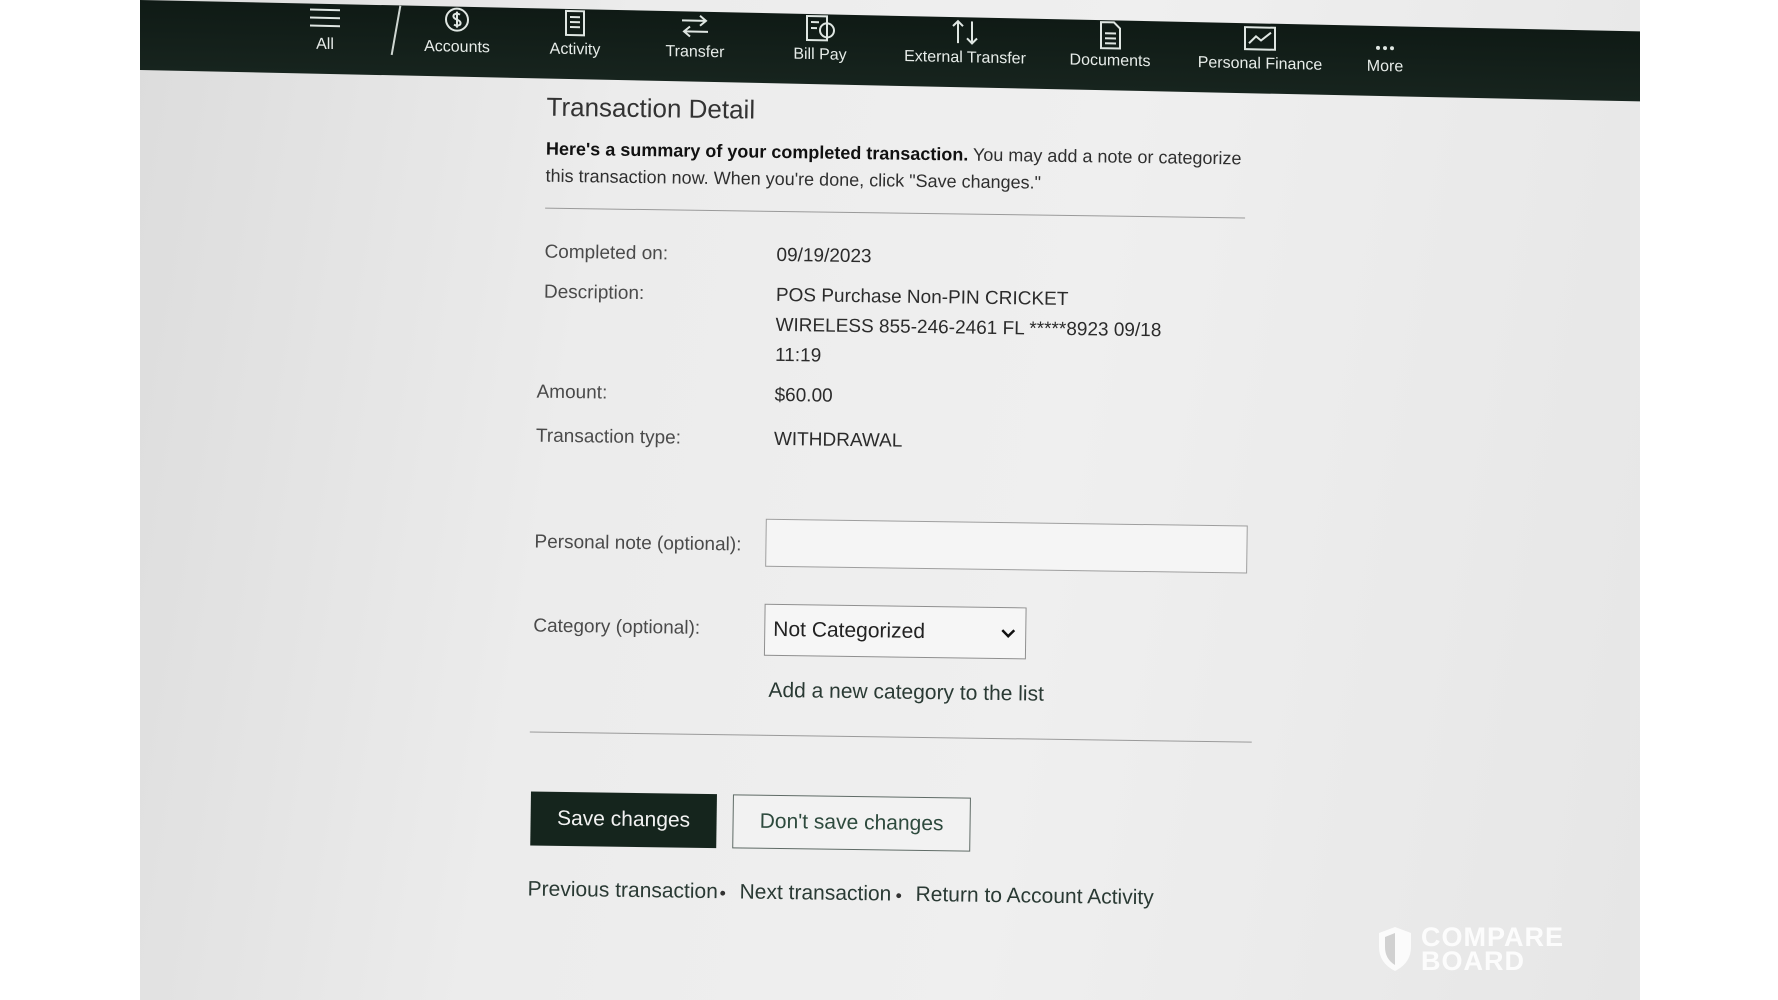 Image resolution: width=1778 pixels, height=1000 pixels. I want to click on completed-value: 09/19/2023, so click(824, 256).